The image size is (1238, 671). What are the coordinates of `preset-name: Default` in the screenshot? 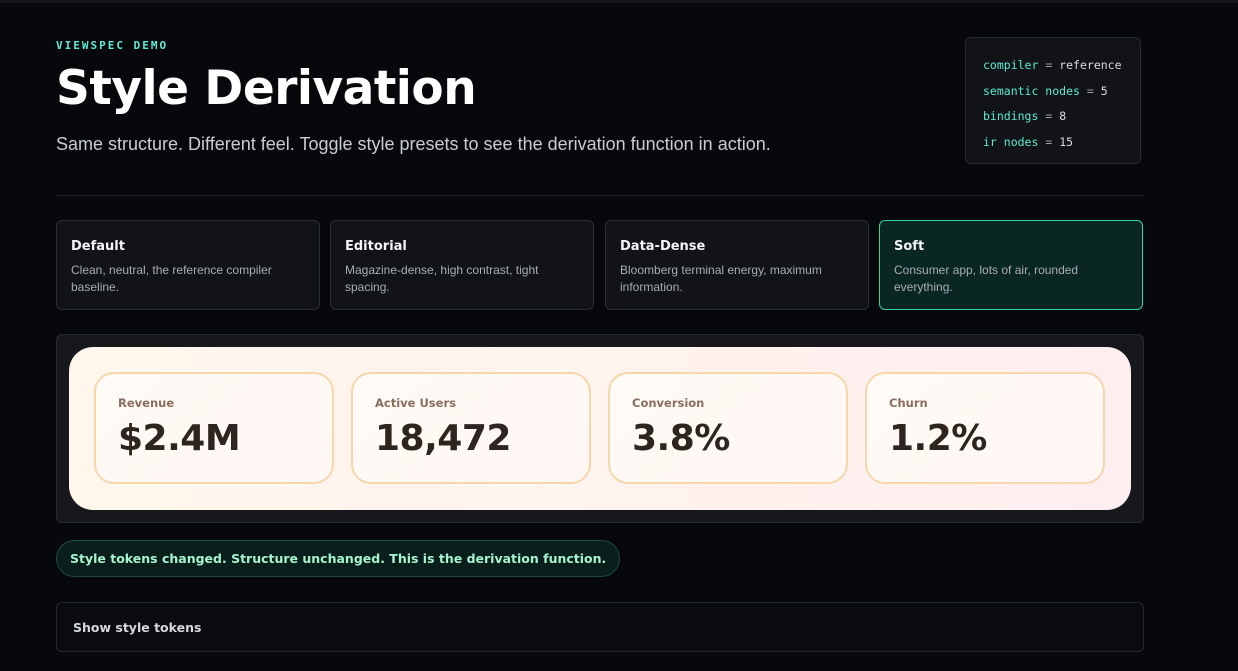 It's located at (98, 246).